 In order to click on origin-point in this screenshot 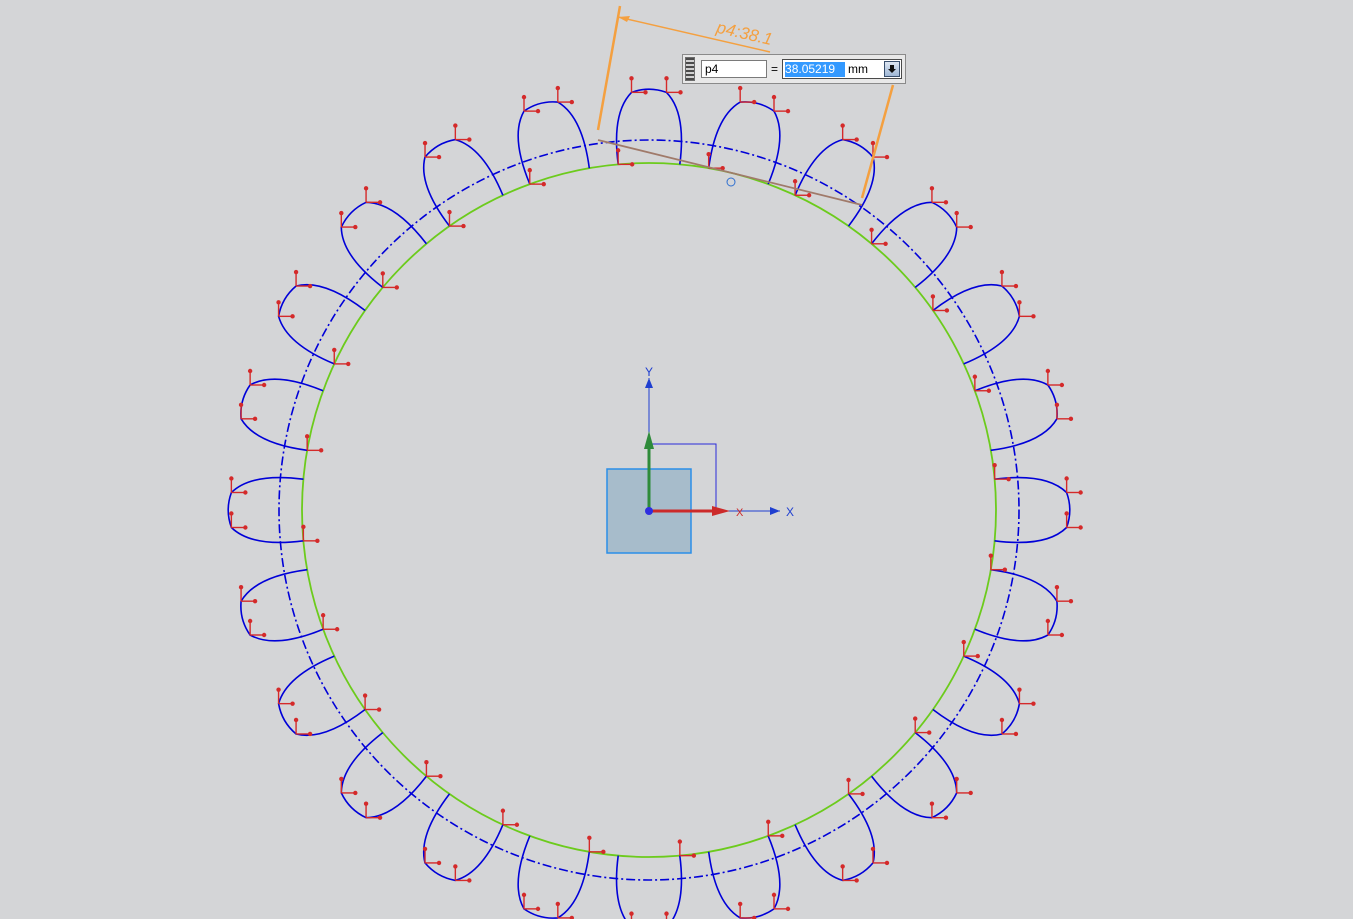, I will do `click(649, 511)`.